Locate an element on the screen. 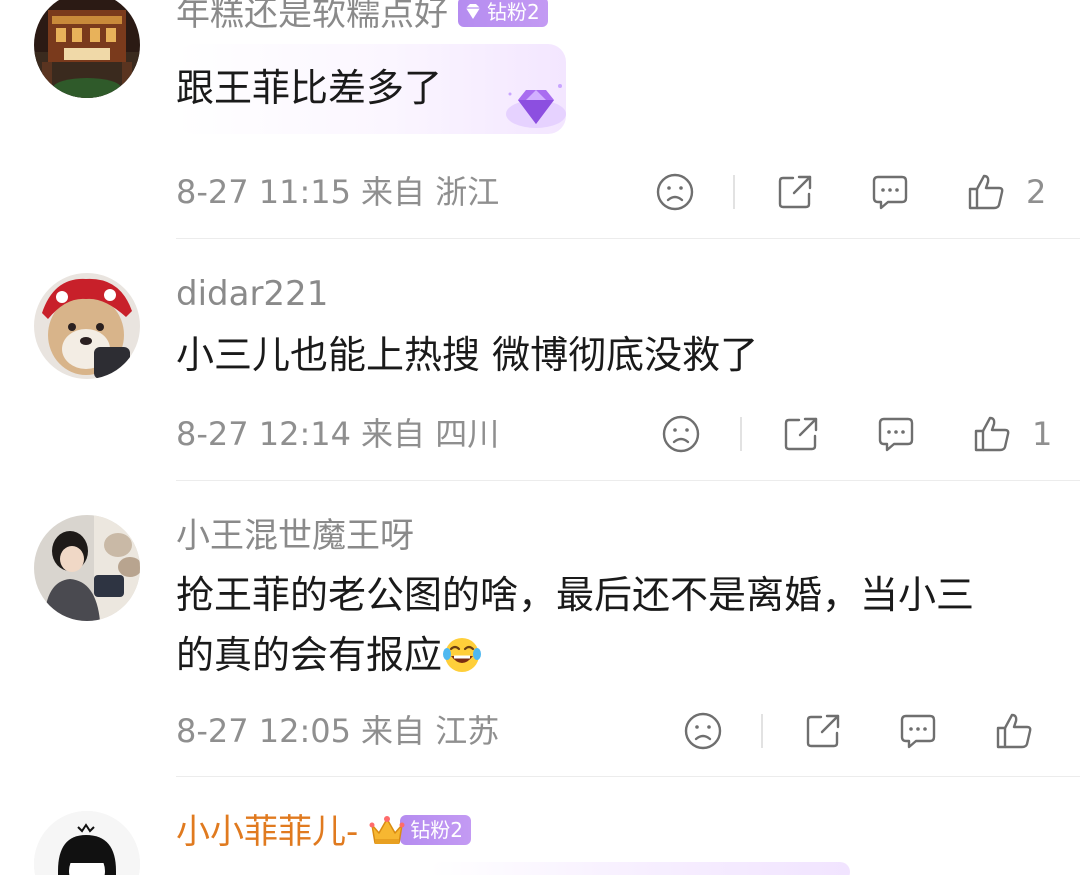 This screenshot has height=875, width=1080. laughing-tears-emoji-icon is located at coordinates (462, 654).